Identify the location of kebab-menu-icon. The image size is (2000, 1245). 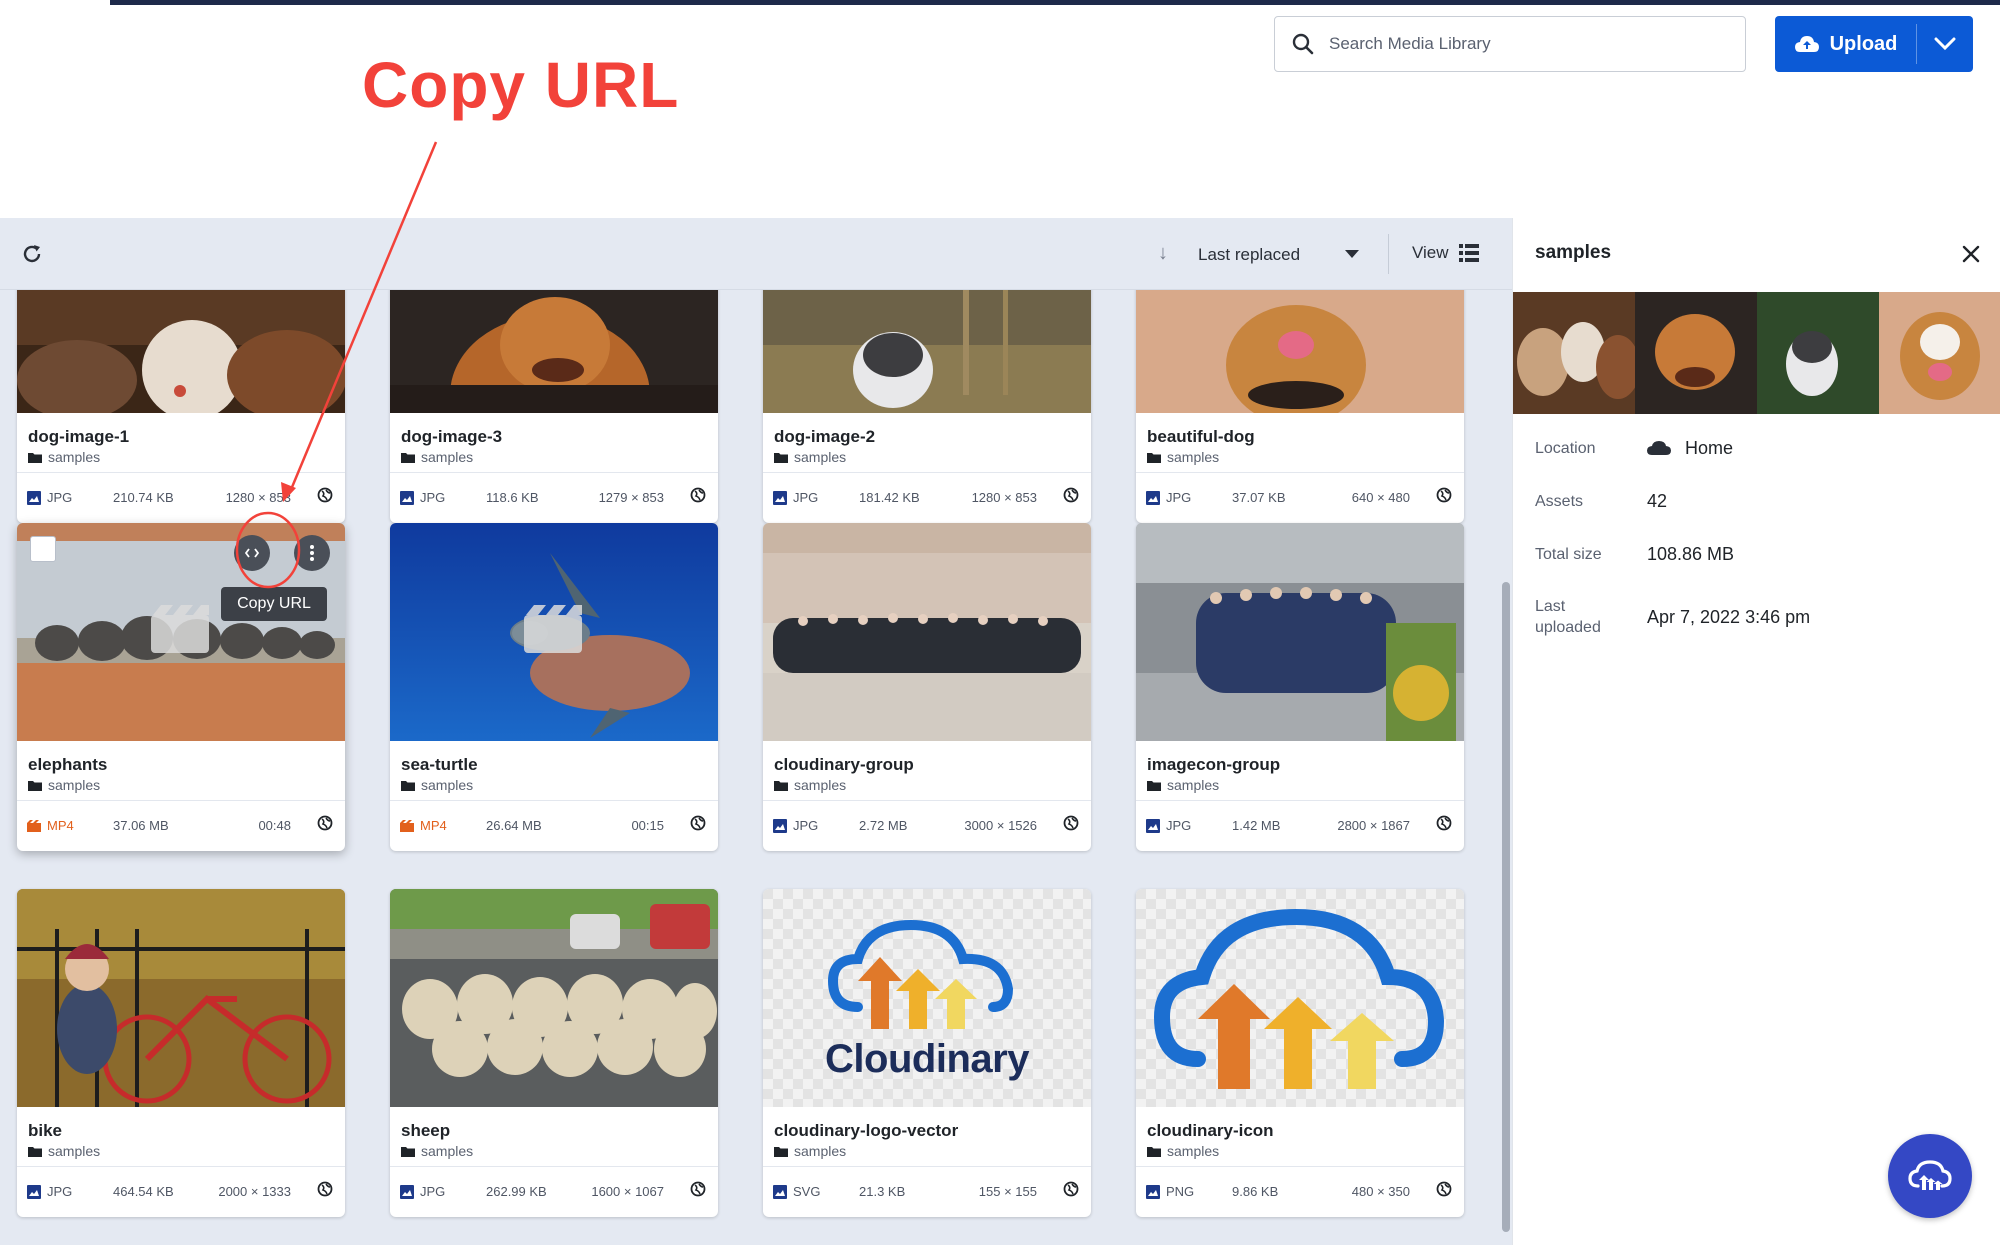
(312, 553).